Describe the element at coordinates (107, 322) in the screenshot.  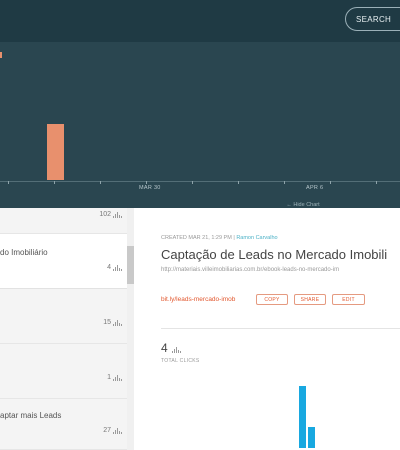
I see `list-item-count: 15` at that location.